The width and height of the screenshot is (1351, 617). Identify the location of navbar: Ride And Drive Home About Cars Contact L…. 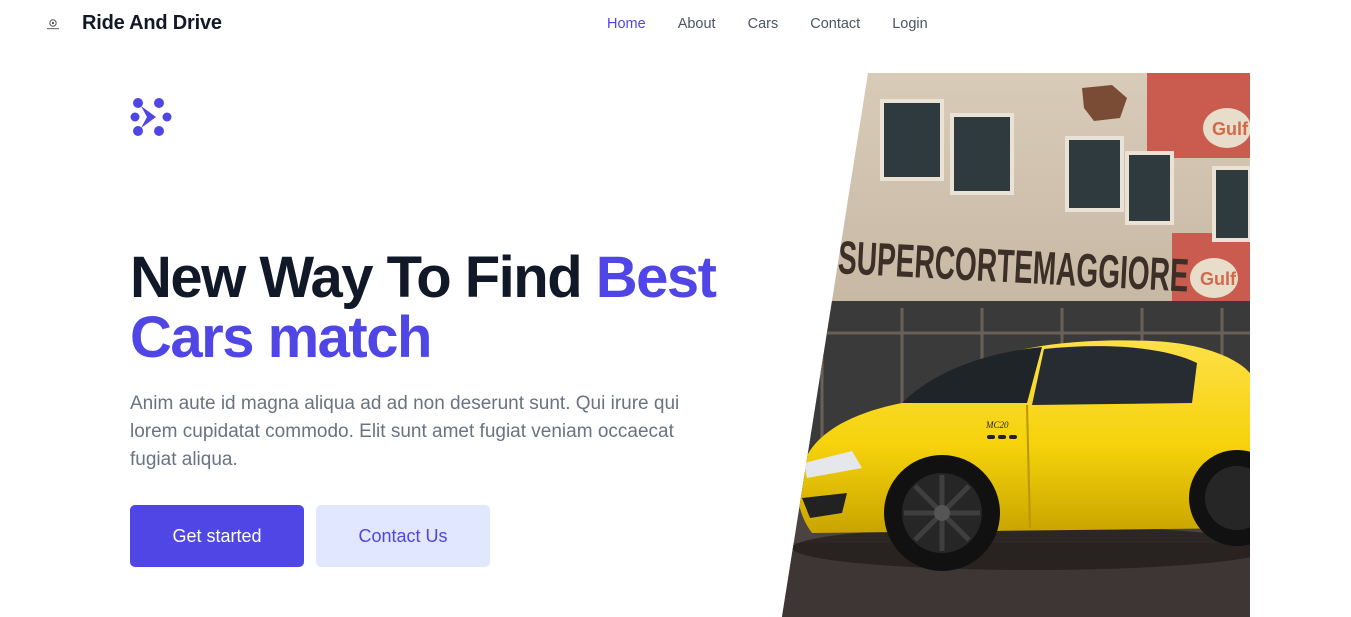
(675, 25).